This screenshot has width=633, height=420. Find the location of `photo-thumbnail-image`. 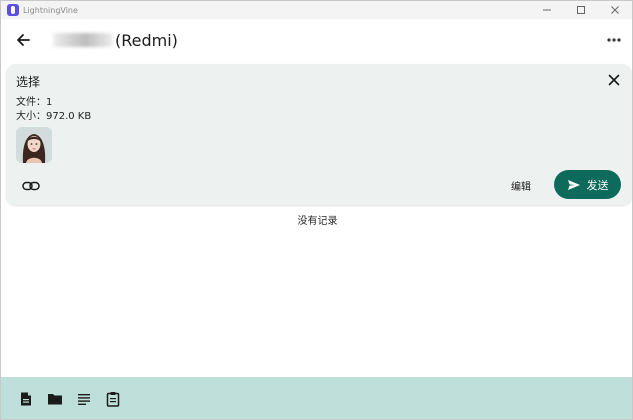

photo-thumbnail-image is located at coordinates (34, 145).